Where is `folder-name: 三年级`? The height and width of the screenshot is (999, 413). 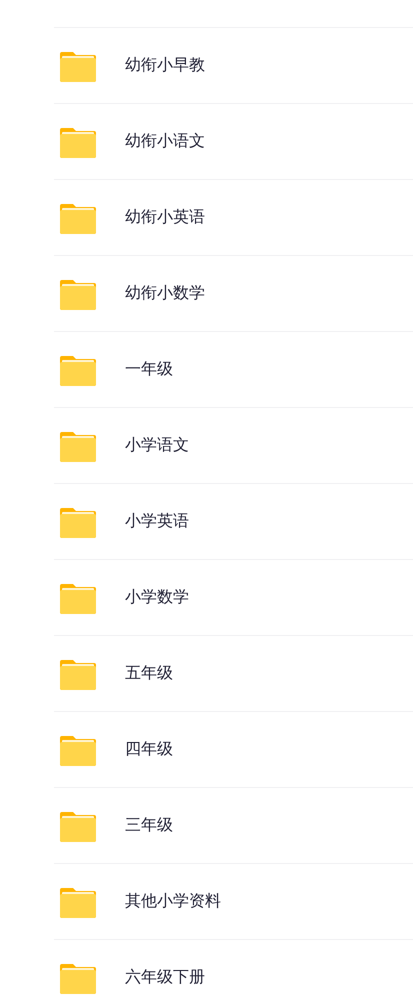 folder-name: 三年级 is located at coordinates (149, 825).